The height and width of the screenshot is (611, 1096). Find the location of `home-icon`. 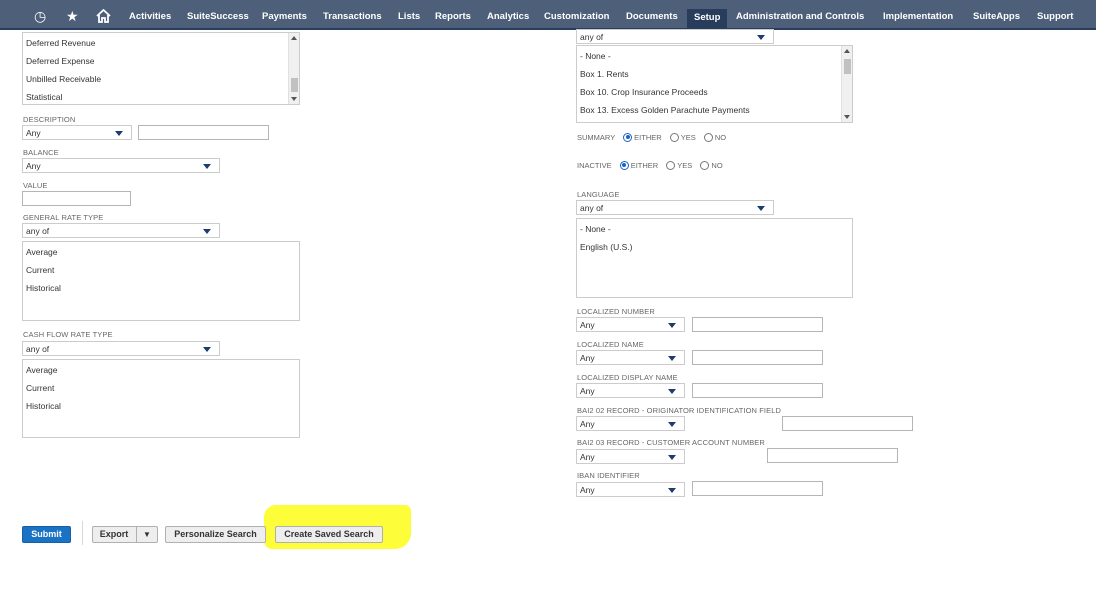

home-icon is located at coordinates (103, 16).